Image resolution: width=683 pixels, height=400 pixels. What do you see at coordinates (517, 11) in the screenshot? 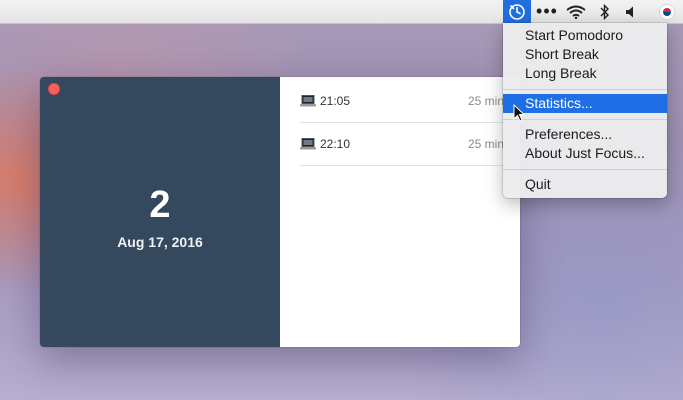
I see `just-focus-icon` at bounding box center [517, 11].